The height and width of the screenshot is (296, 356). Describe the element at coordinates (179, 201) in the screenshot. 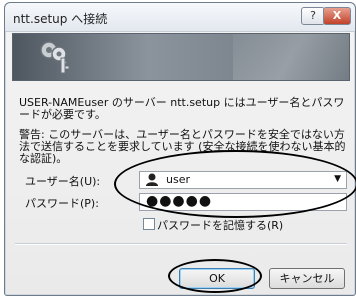

I see `password-value: ●●●●●` at that location.